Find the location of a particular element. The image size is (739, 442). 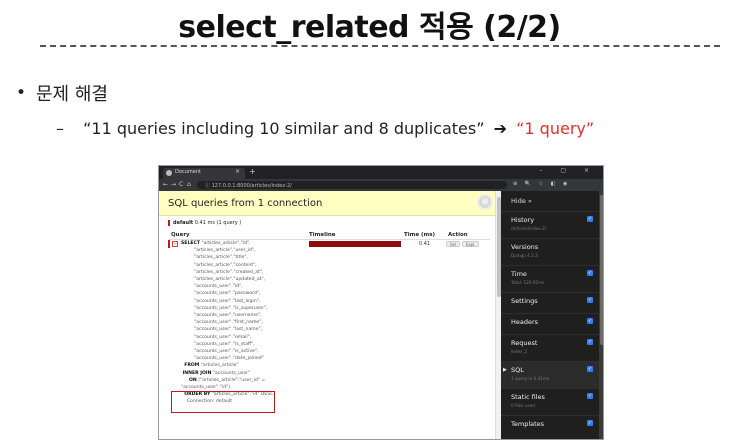

sql-line: "accounts_user"."is_active", is located at coordinates (227, 351).